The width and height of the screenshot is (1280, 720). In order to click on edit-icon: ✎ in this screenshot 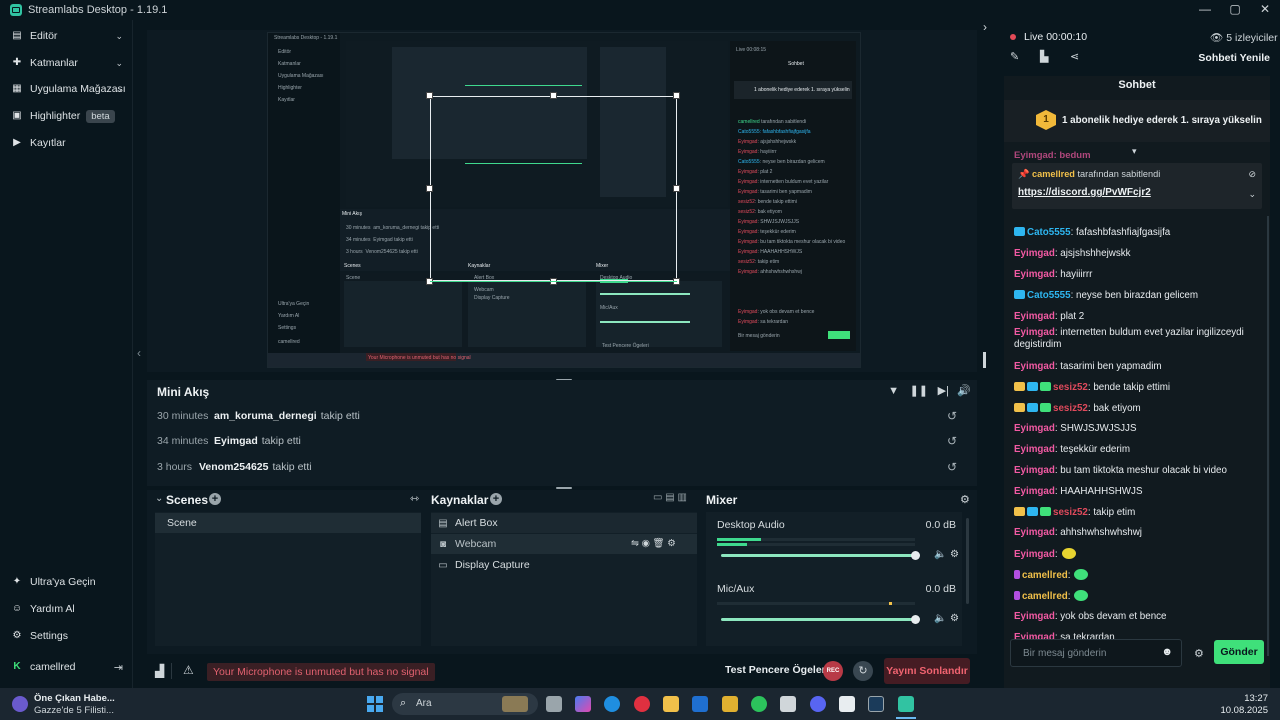, I will do `click(1014, 56)`.